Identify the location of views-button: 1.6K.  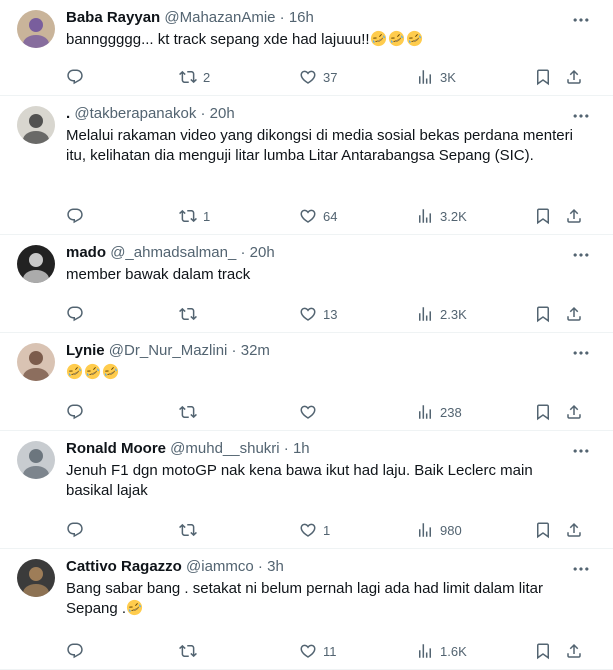
(441, 651).